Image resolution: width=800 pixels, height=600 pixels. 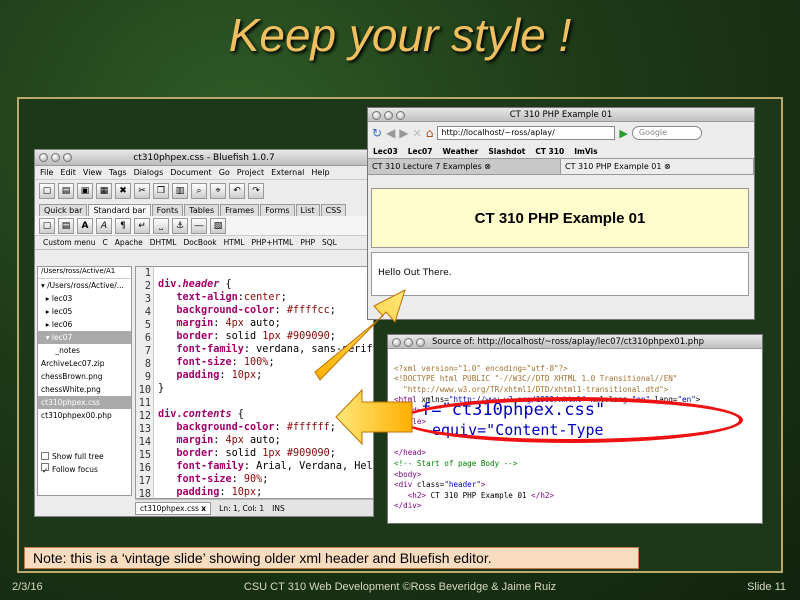 I want to click on arrow-to-browser, so click(x=360, y=335).